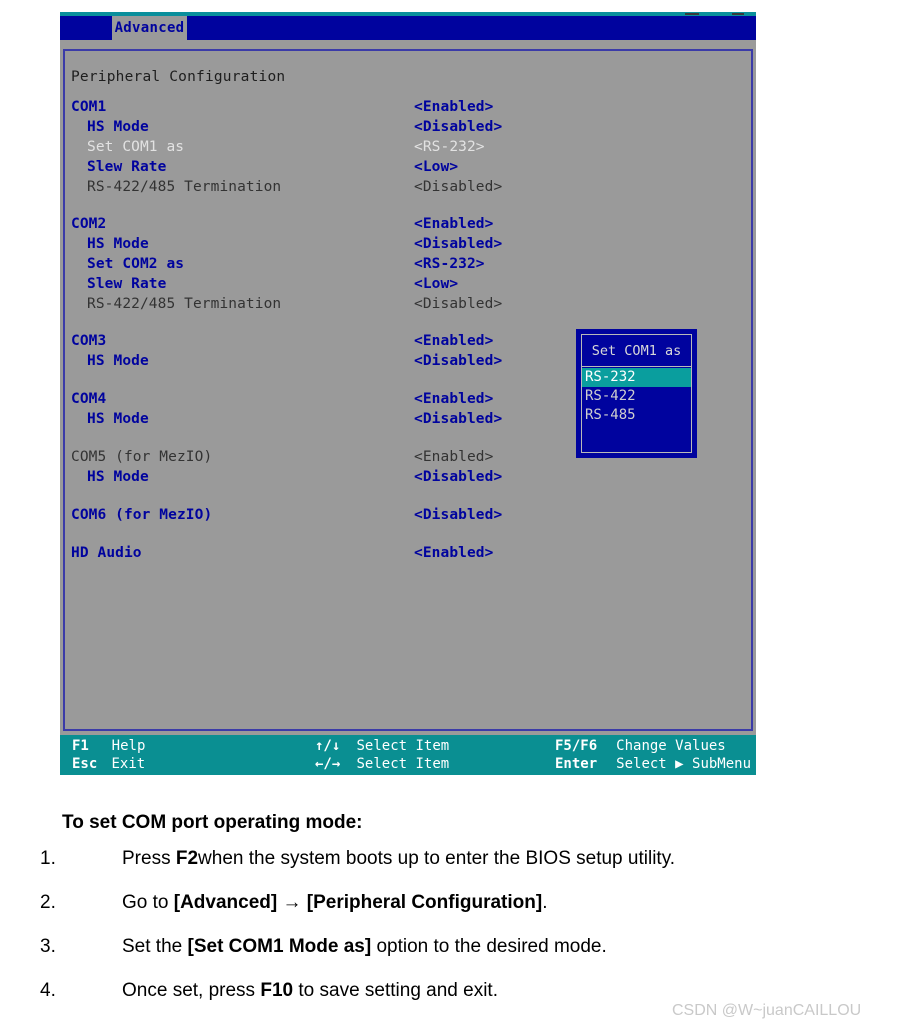  What do you see at coordinates (48, 990) in the screenshot?
I see `step-number: 4.` at bounding box center [48, 990].